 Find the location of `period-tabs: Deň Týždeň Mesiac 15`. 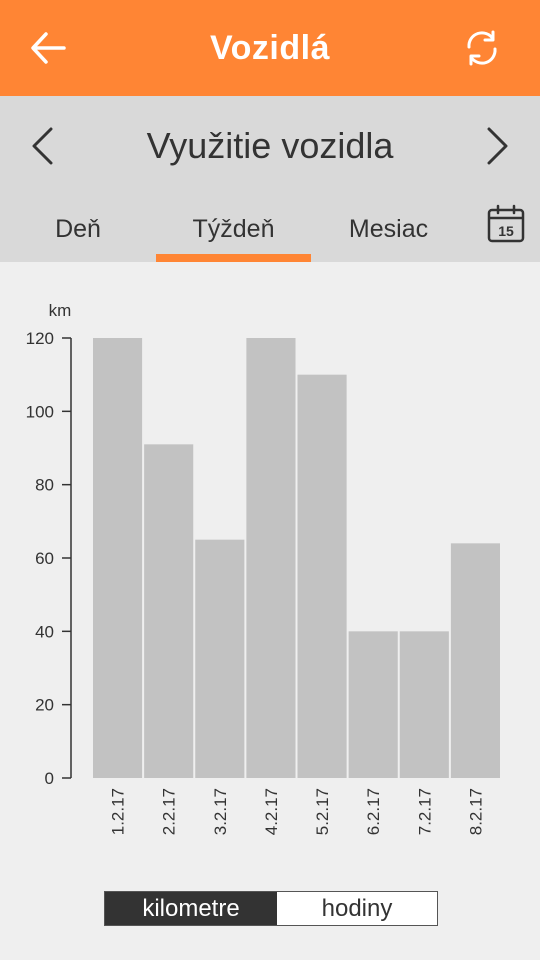

period-tabs: Deň Týždeň Mesiac 15 is located at coordinates (270, 229).